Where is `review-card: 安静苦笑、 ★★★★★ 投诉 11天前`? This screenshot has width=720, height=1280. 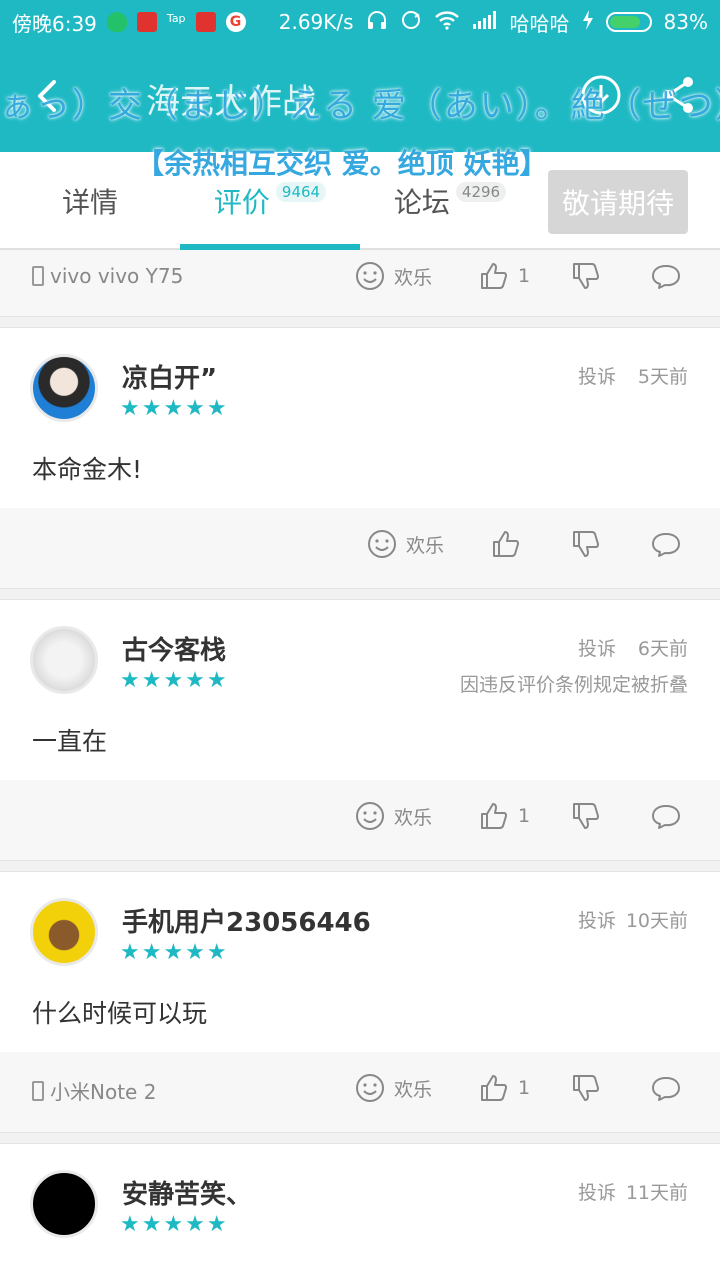
review-card: 安静苦笑、 ★★★★★ 投诉 11天前 is located at coordinates (360, 1212).